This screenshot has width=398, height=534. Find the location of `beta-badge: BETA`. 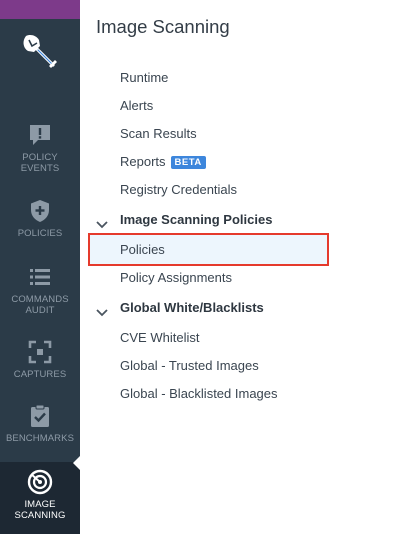

beta-badge: BETA is located at coordinates (188, 162).